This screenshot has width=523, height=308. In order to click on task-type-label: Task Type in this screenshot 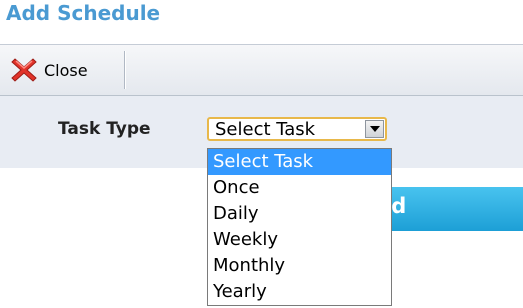, I will do `click(104, 129)`.